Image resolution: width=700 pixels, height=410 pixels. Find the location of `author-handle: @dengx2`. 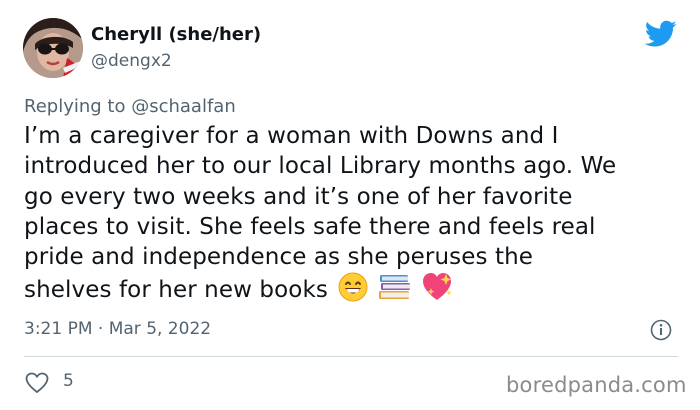

author-handle: @dengx2 is located at coordinates (131, 61).